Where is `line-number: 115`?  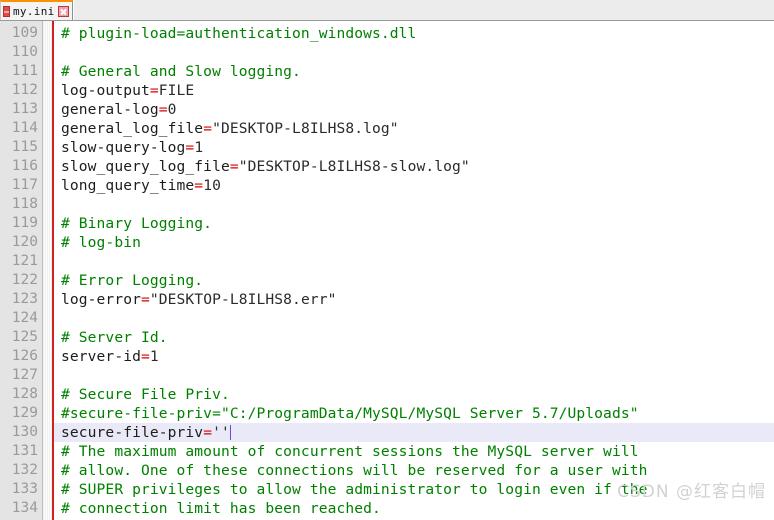
line-number: 115 is located at coordinates (24, 147).